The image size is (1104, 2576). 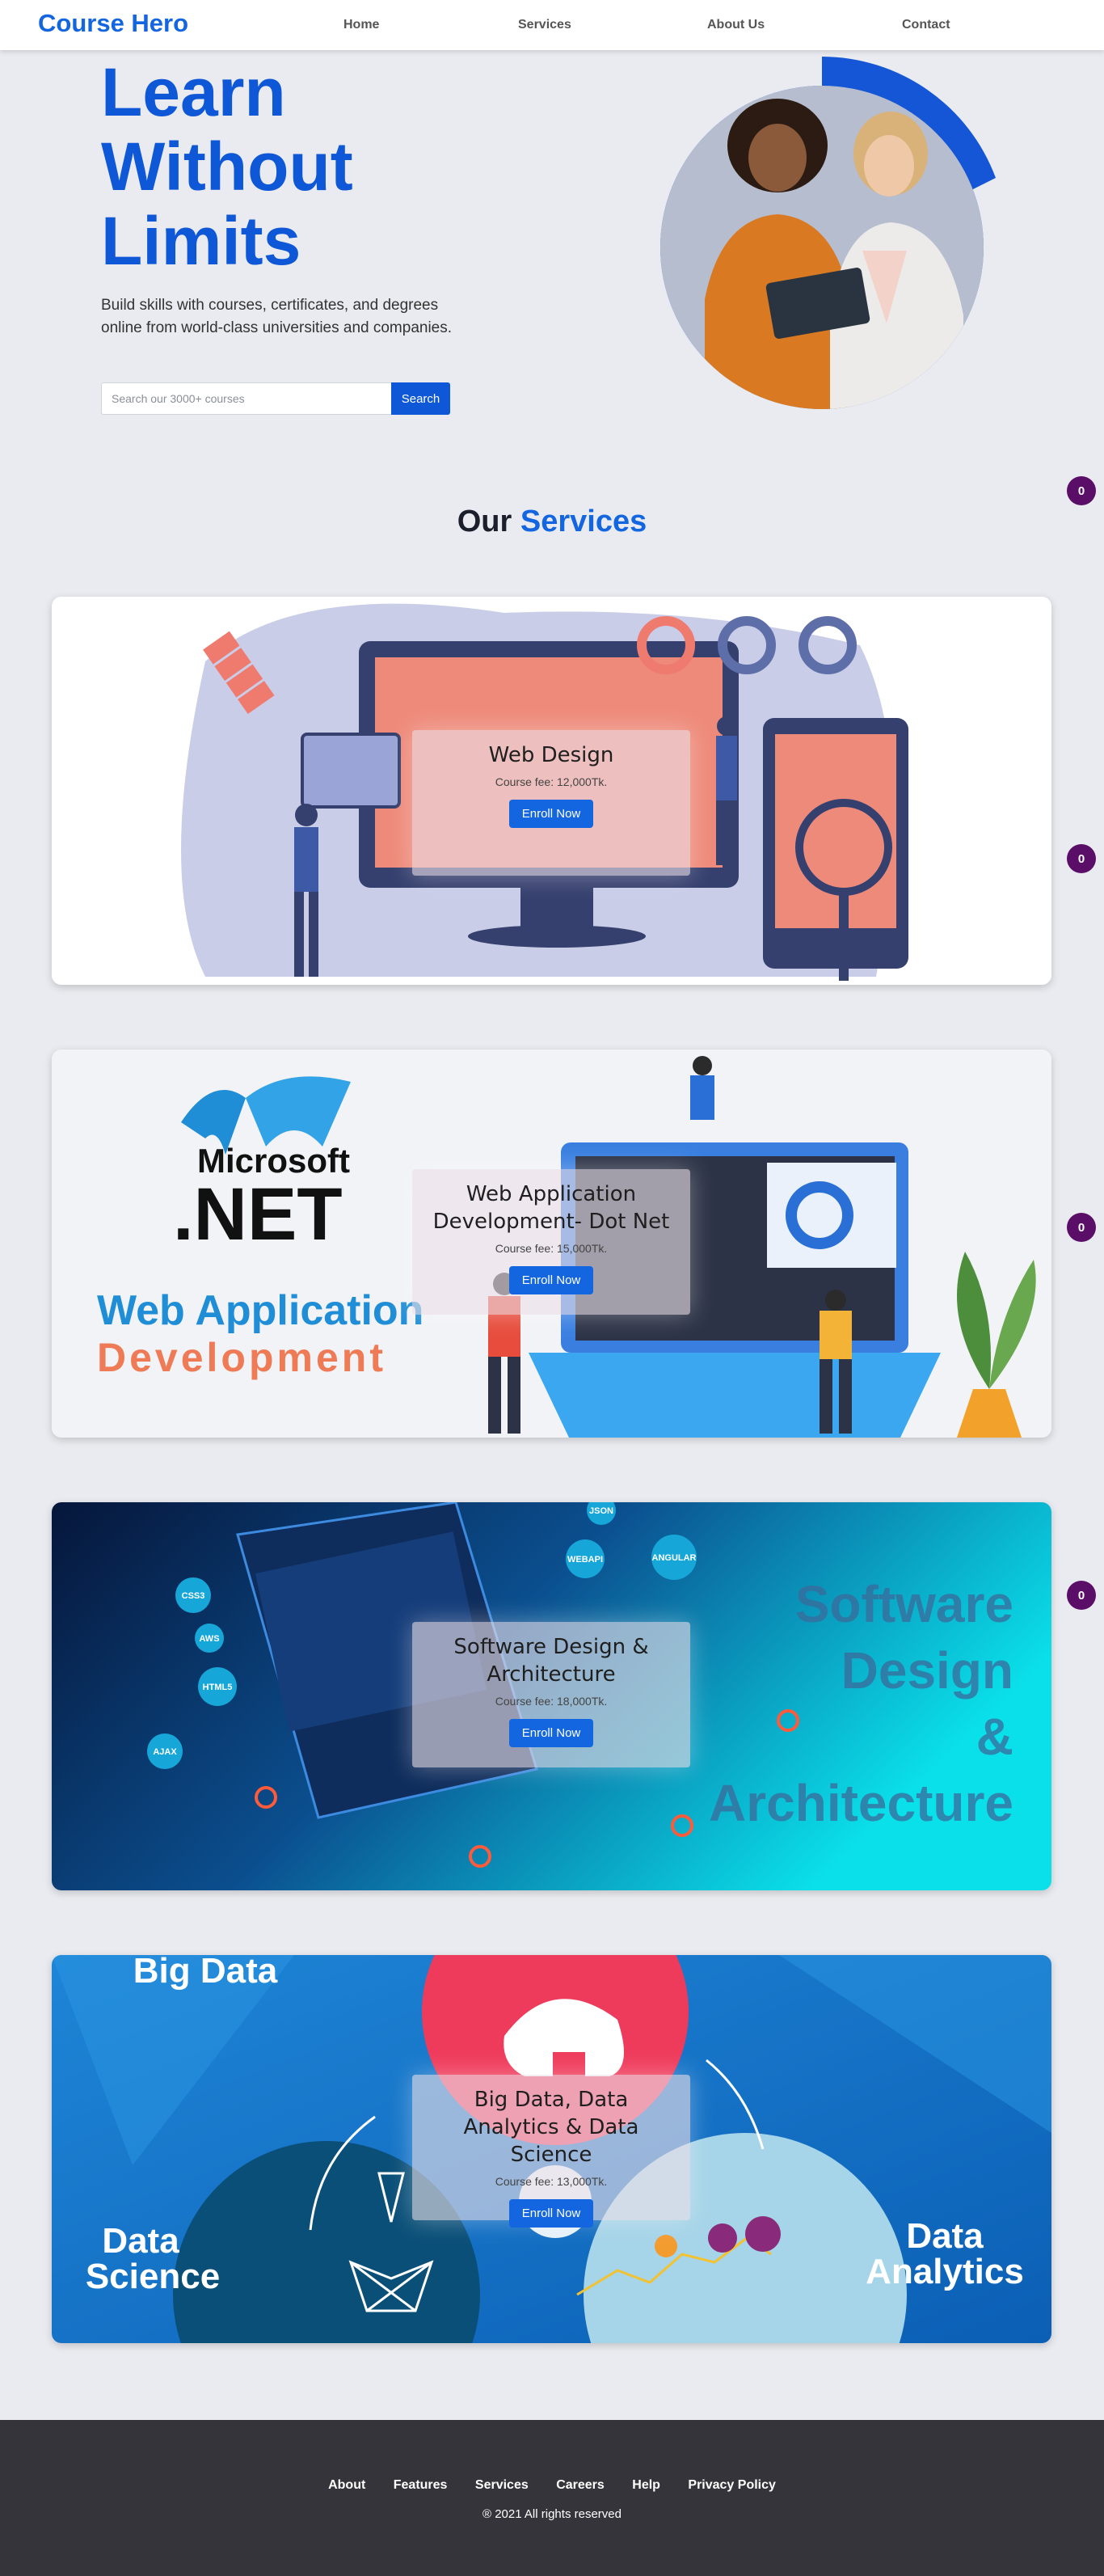 I want to click on angular-bubble: ANGULAR, so click(x=674, y=1558).